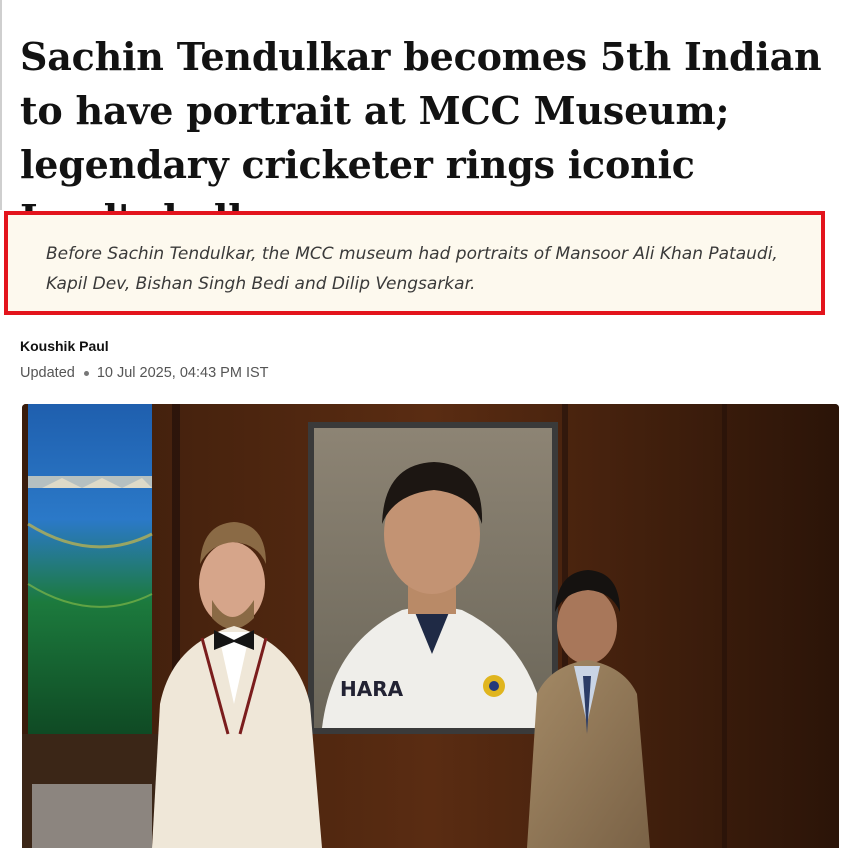 The image size is (852, 848). I want to click on author-name: Koushik Paul, so click(64, 346).